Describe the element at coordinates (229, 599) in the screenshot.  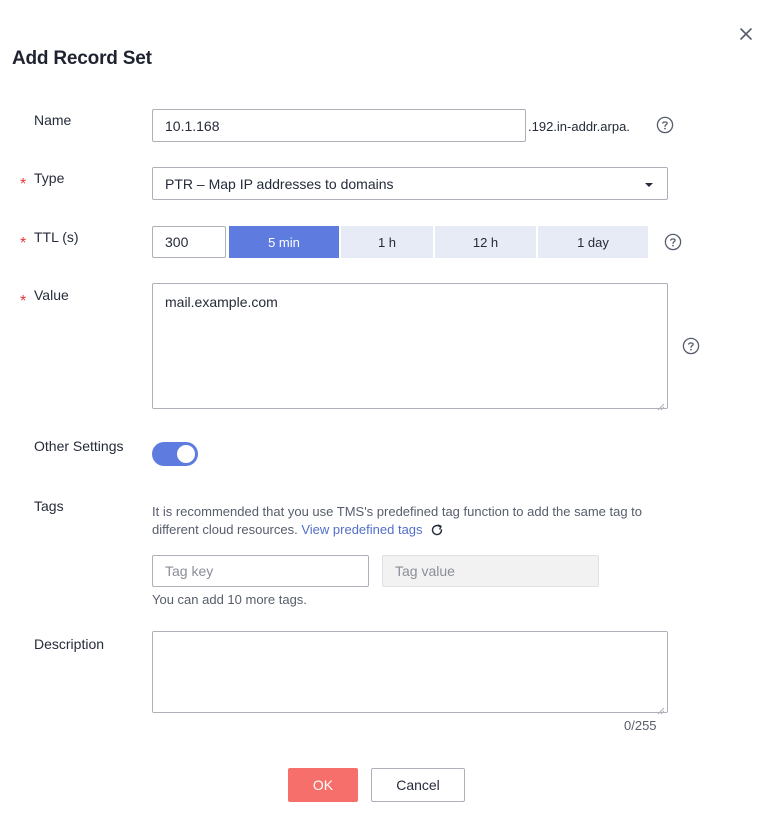
I see `tags-remaining: You can add 10 more tags.` at that location.